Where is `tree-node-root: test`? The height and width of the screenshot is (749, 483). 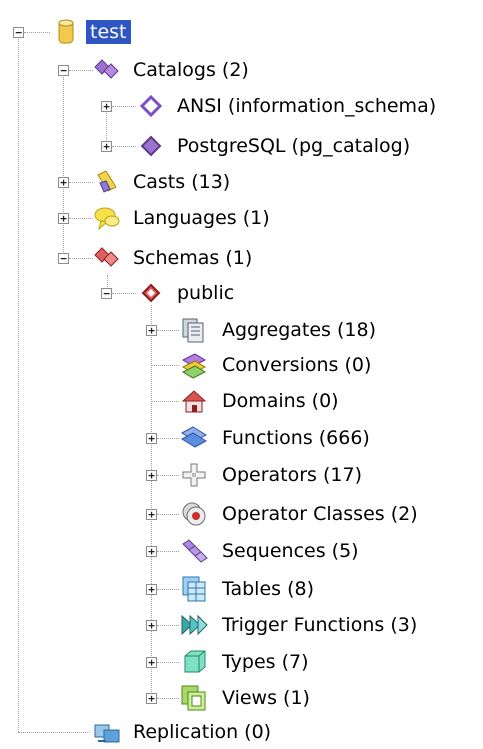 tree-node-root: test is located at coordinates (108, 32).